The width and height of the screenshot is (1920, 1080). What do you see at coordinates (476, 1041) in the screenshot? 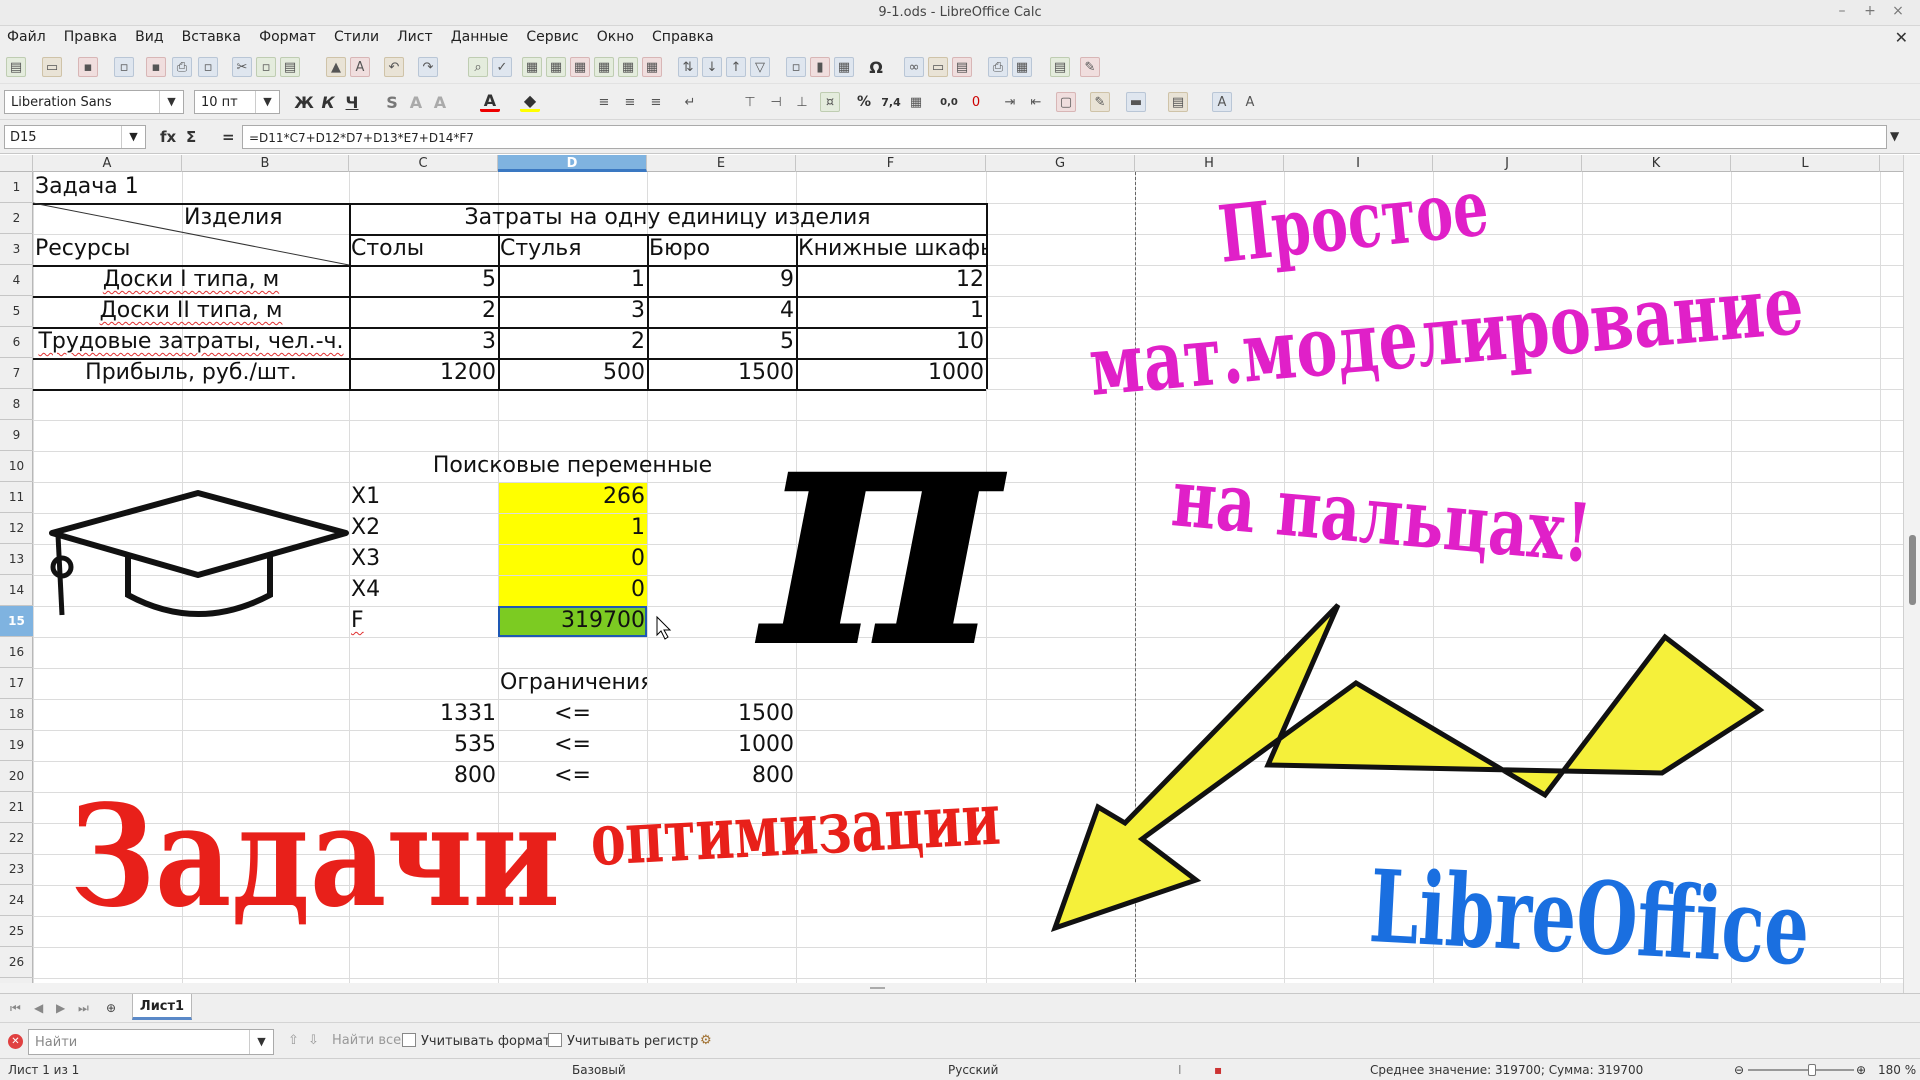
I see `match-format-checkbox: Учитывать формат` at bounding box center [476, 1041].